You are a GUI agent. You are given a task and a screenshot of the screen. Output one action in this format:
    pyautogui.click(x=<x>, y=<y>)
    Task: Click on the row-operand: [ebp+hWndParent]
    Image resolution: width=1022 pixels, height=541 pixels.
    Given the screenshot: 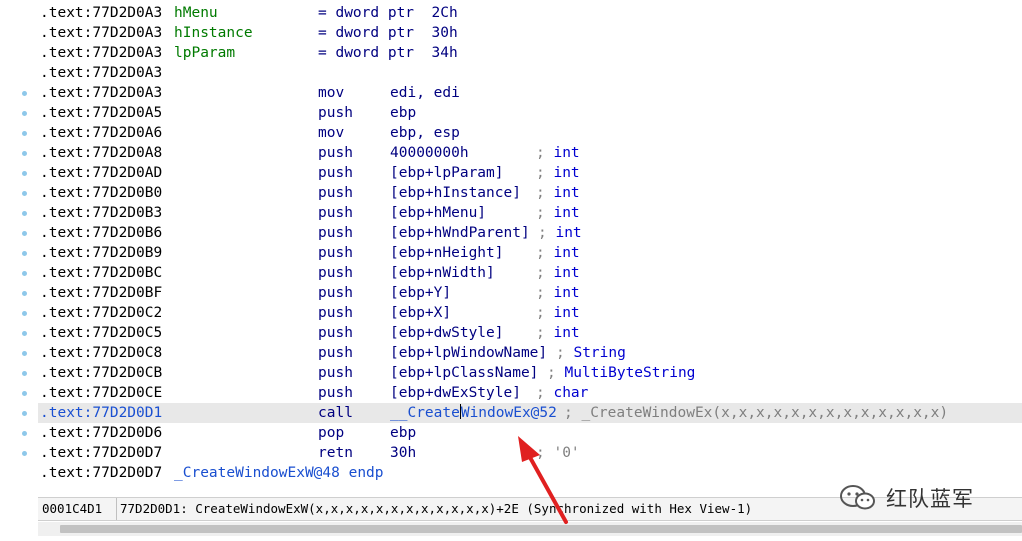 What is the action you would take?
    pyautogui.click(x=460, y=233)
    